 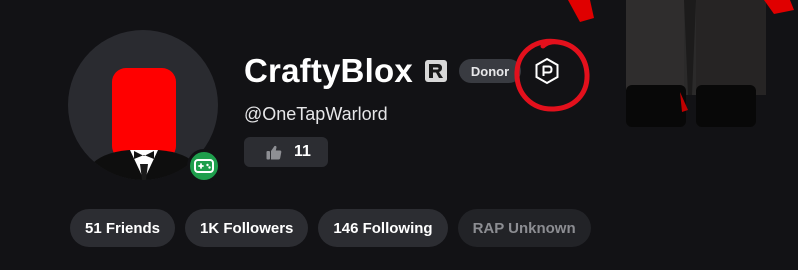 I want to click on donor-badge: Donor, so click(x=490, y=71).